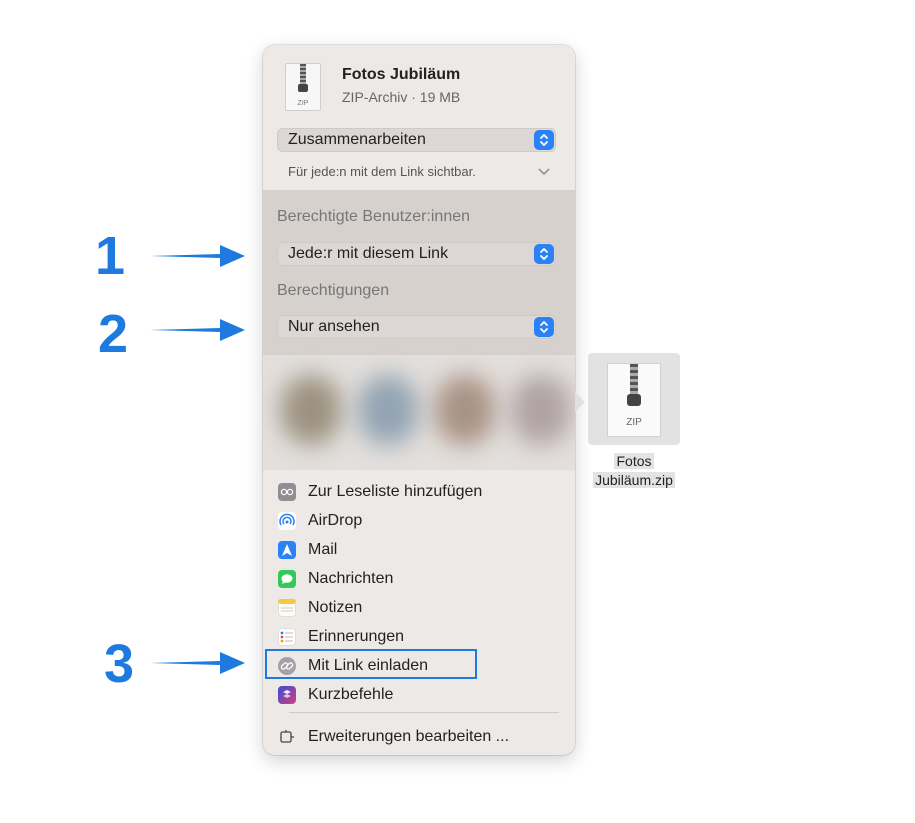 The image size is (915, 823). Describe the element at coordinates (333, 290) in the screenshot. I see `rights-section-label: Berechtigungen` at that location.